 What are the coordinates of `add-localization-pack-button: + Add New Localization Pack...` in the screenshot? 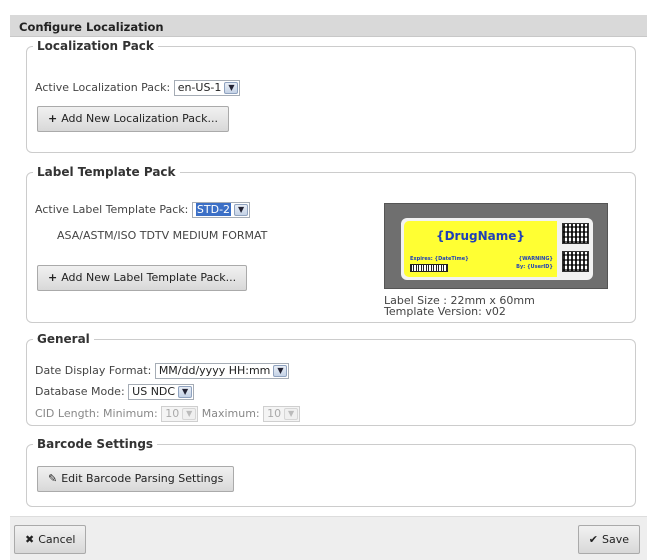 It's located at (133, 119).